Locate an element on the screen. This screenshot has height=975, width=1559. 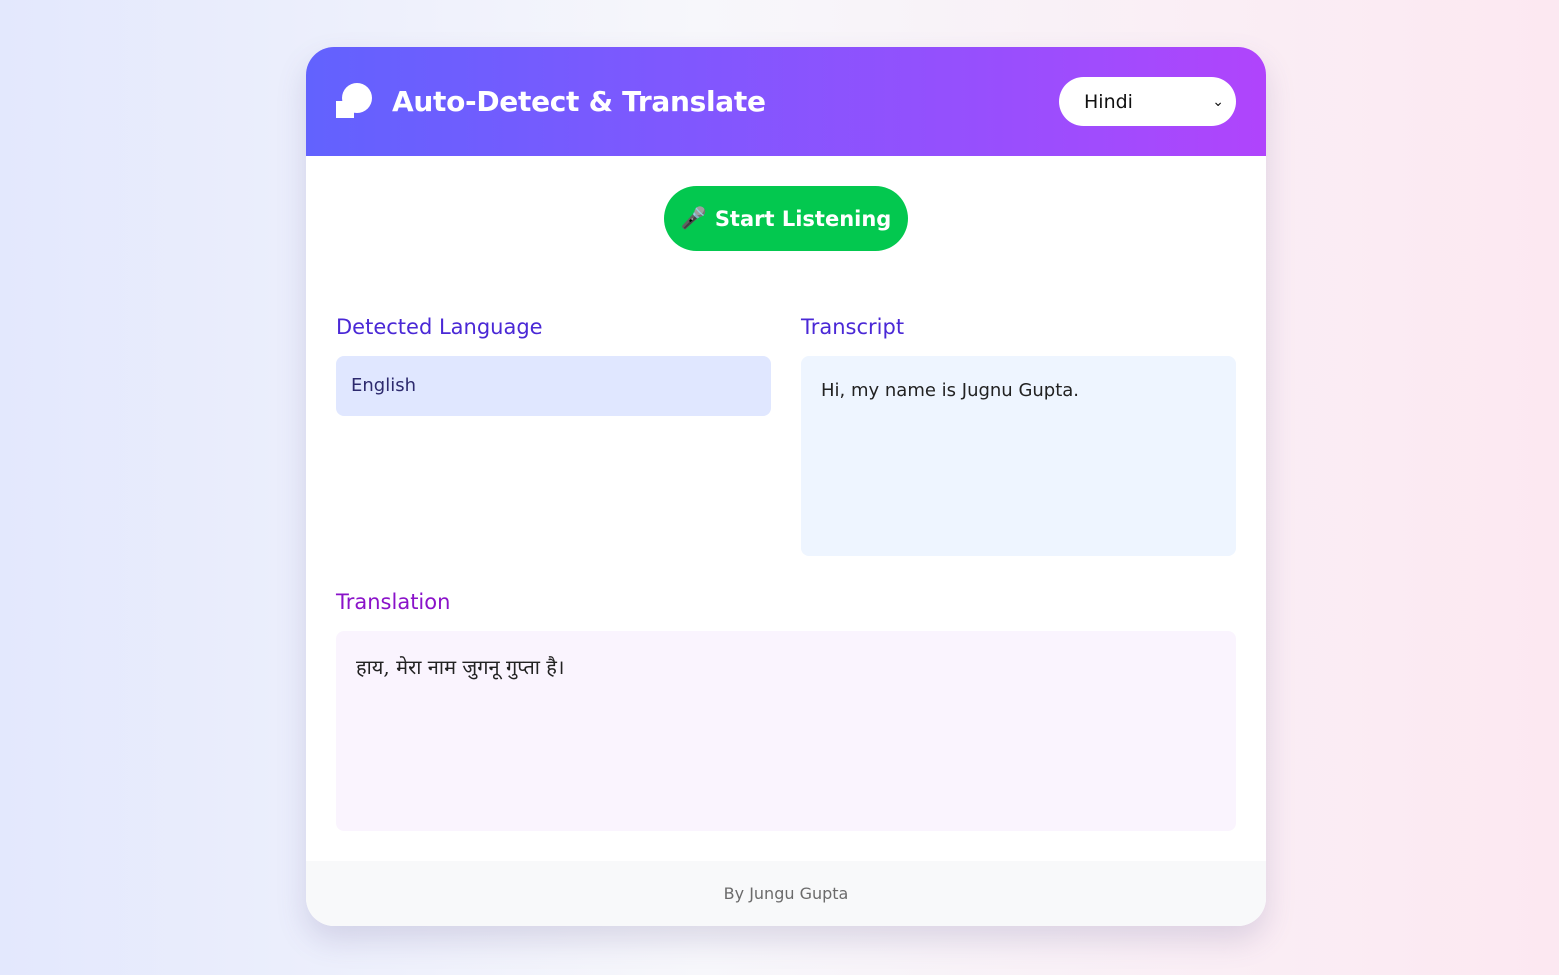
footer: By Jungu Gupta is located at coordinates (786, 893).